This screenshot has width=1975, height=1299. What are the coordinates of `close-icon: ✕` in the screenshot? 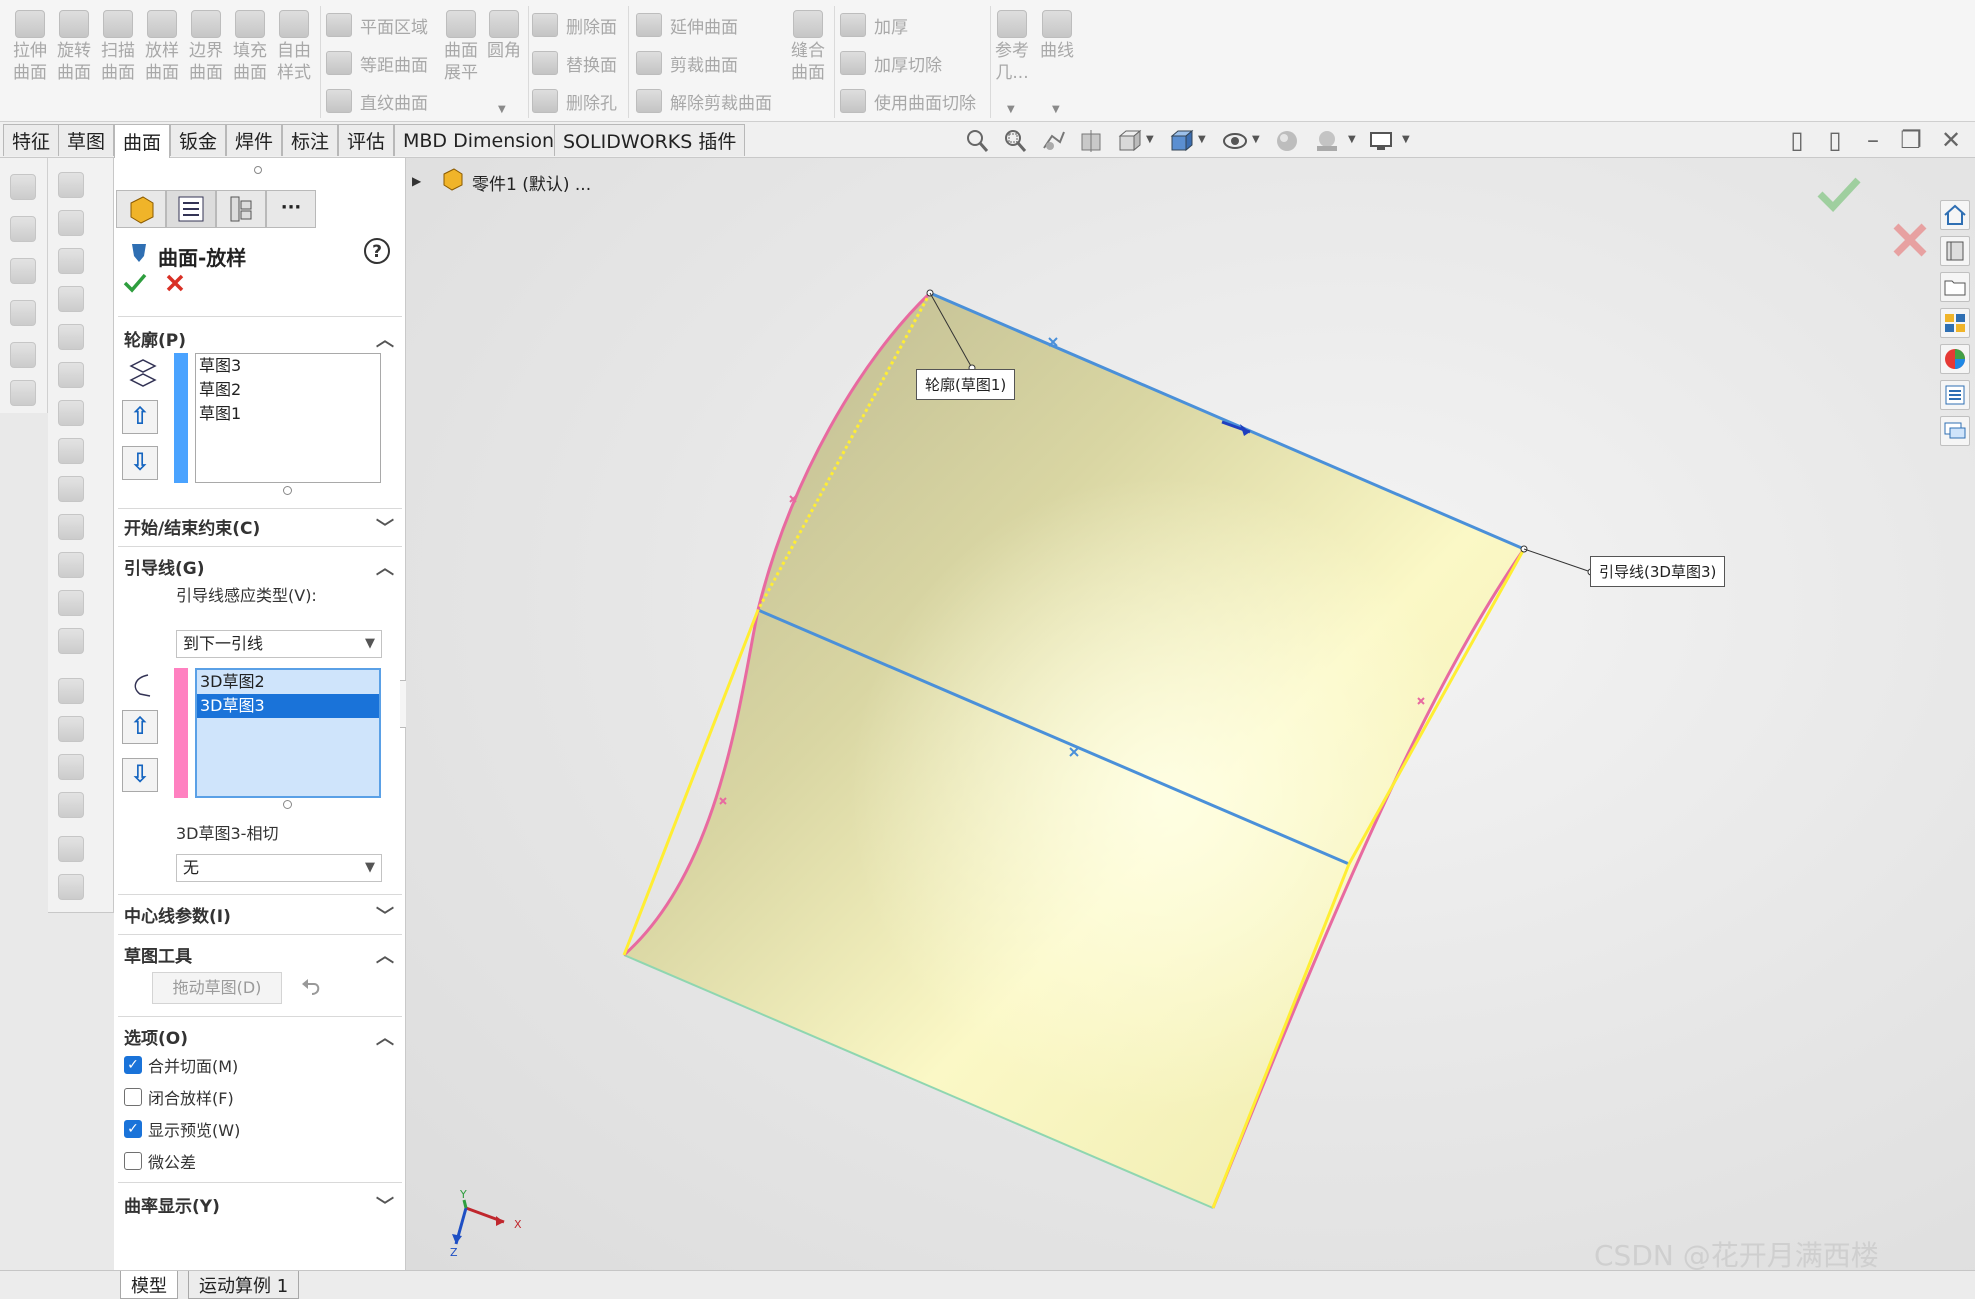 It's located at (1951, 141).